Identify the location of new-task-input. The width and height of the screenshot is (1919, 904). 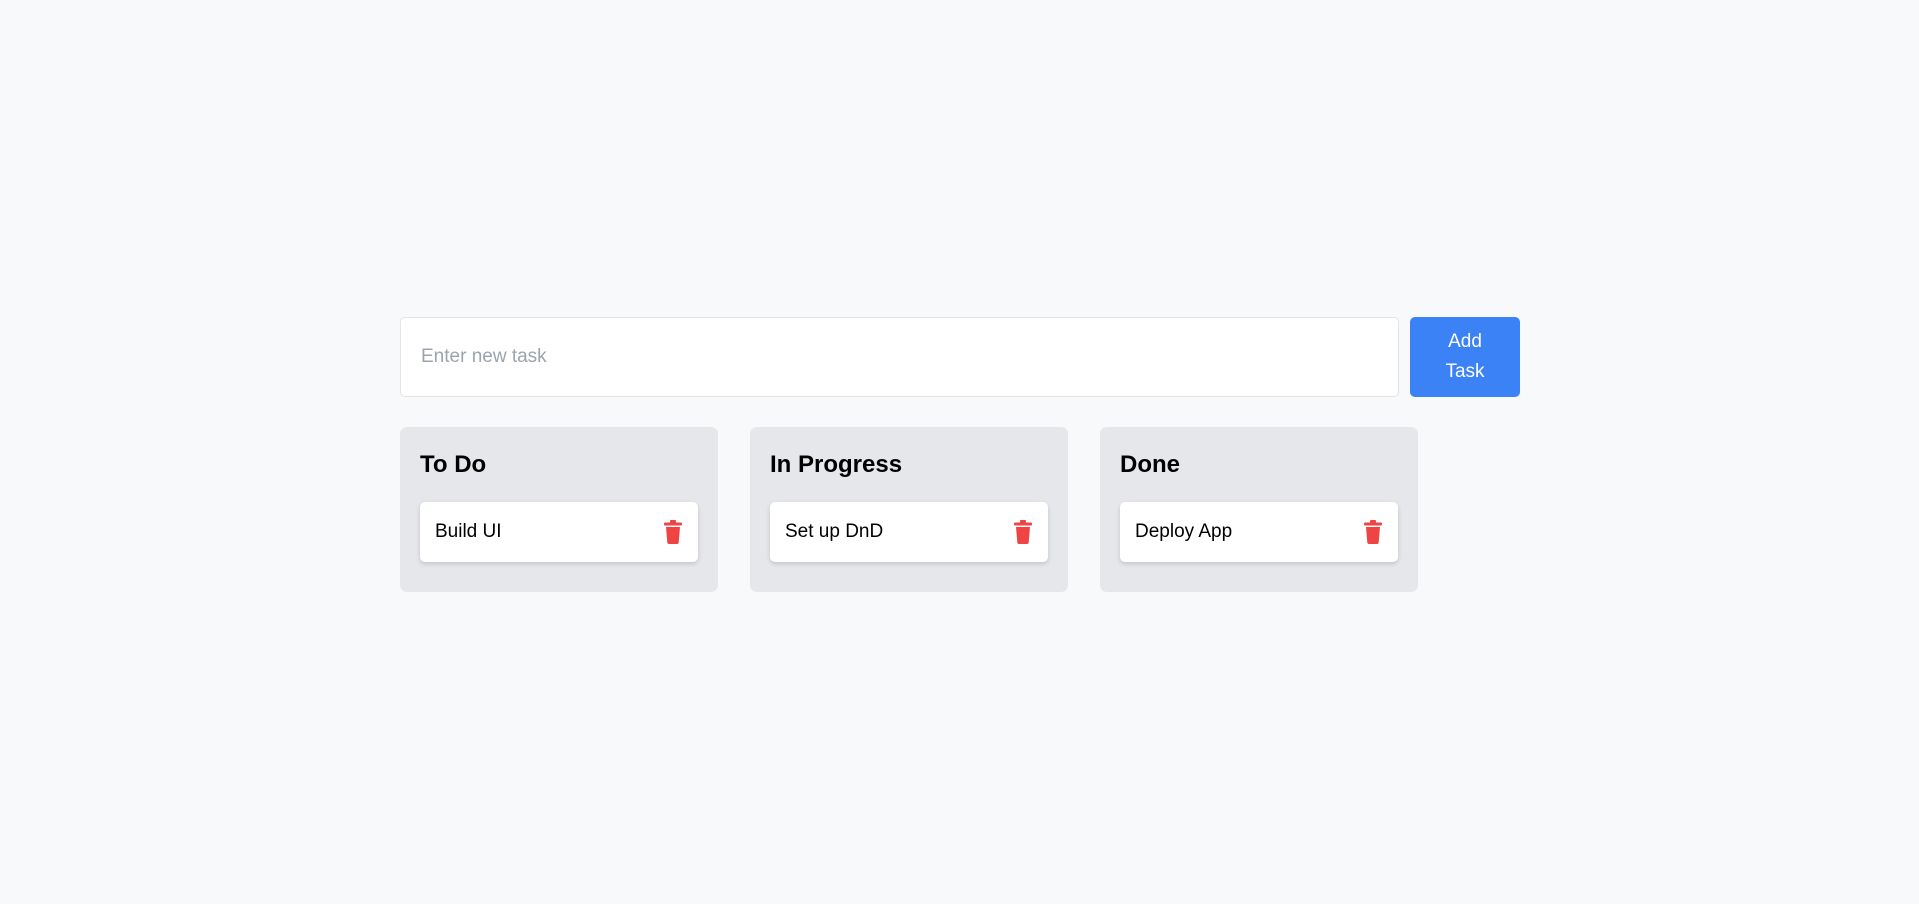
(899, 357).